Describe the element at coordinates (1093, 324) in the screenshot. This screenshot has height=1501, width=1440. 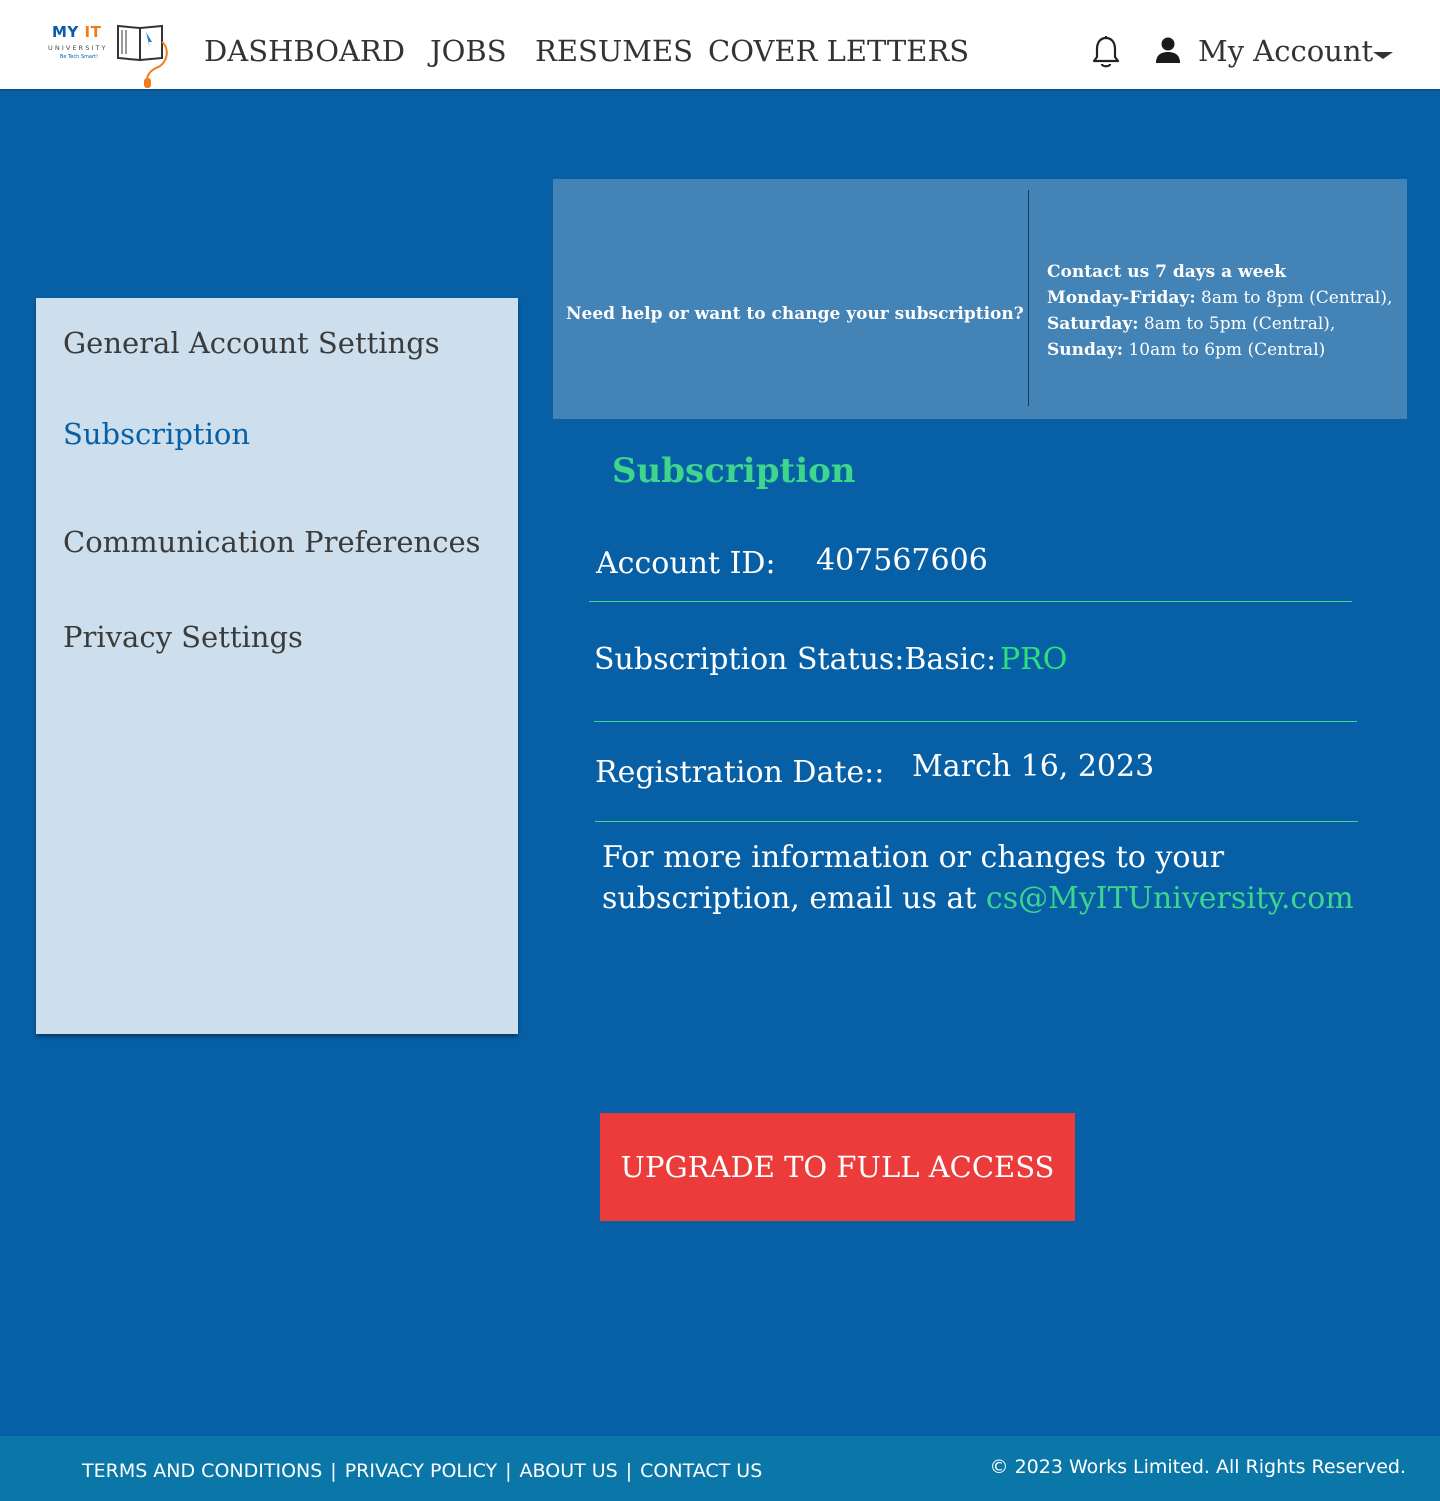
I see `saturday-label: Saturday:` at that location.